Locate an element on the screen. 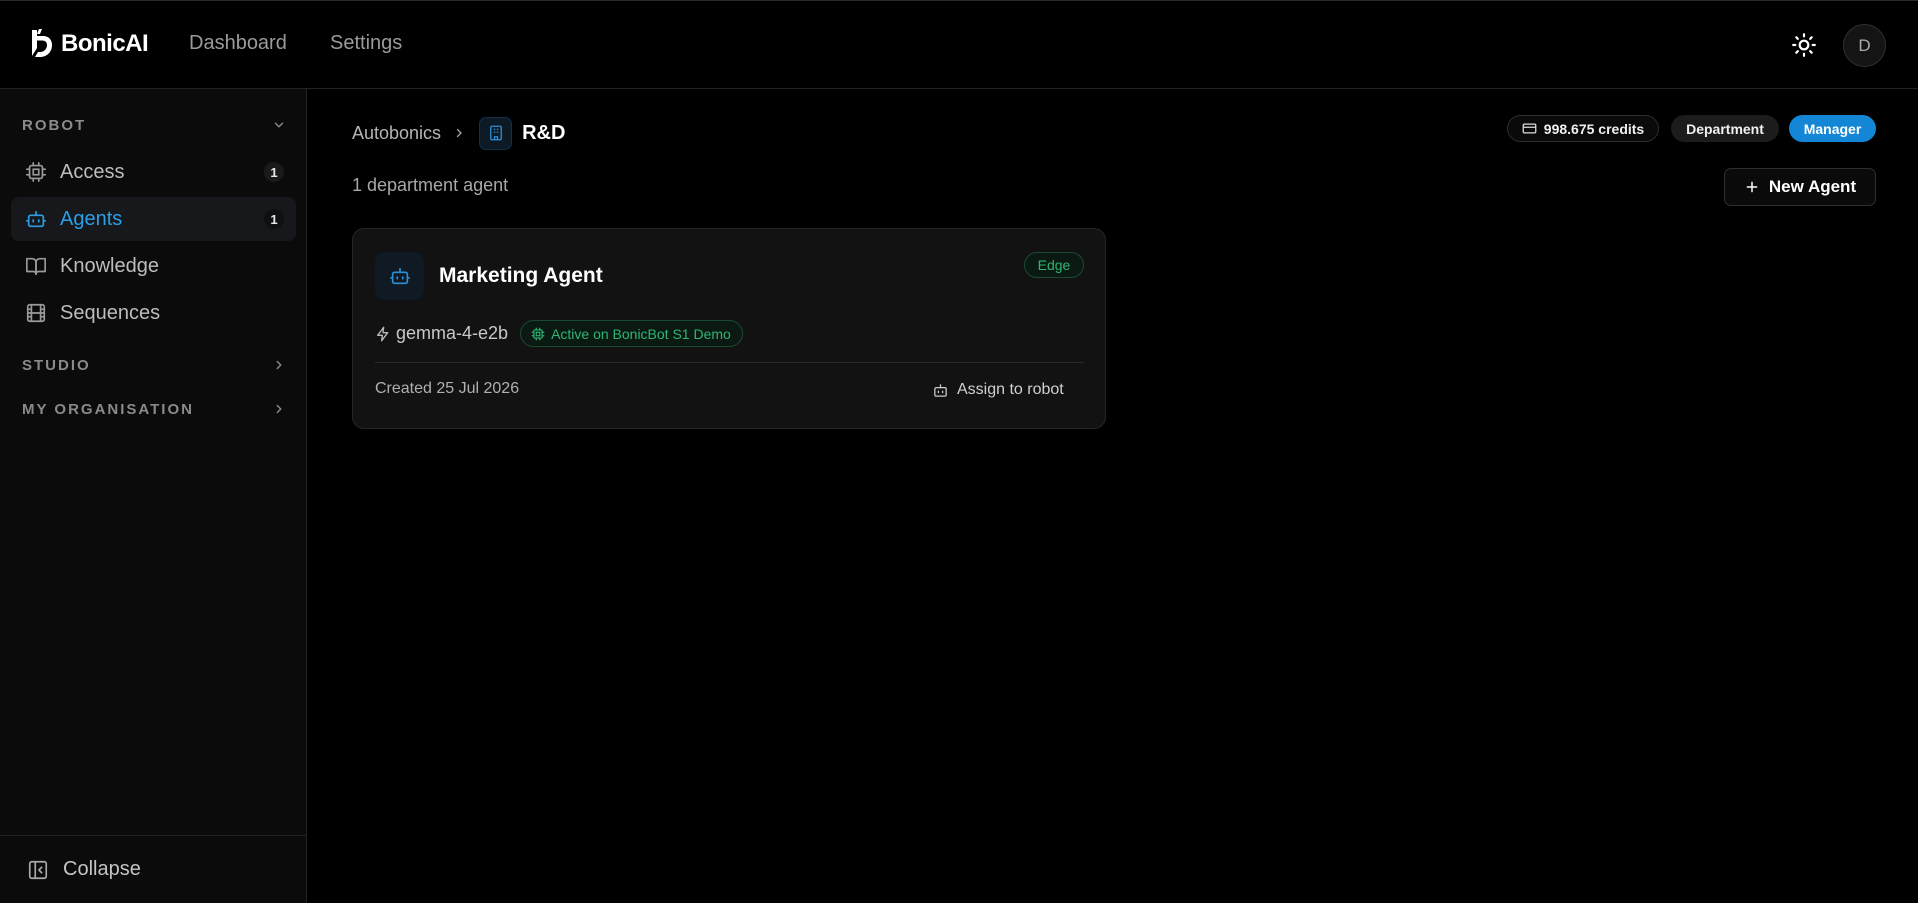 This screenshot has height=903, width=1918. bolt-icon is located at coordinates (383, 333).